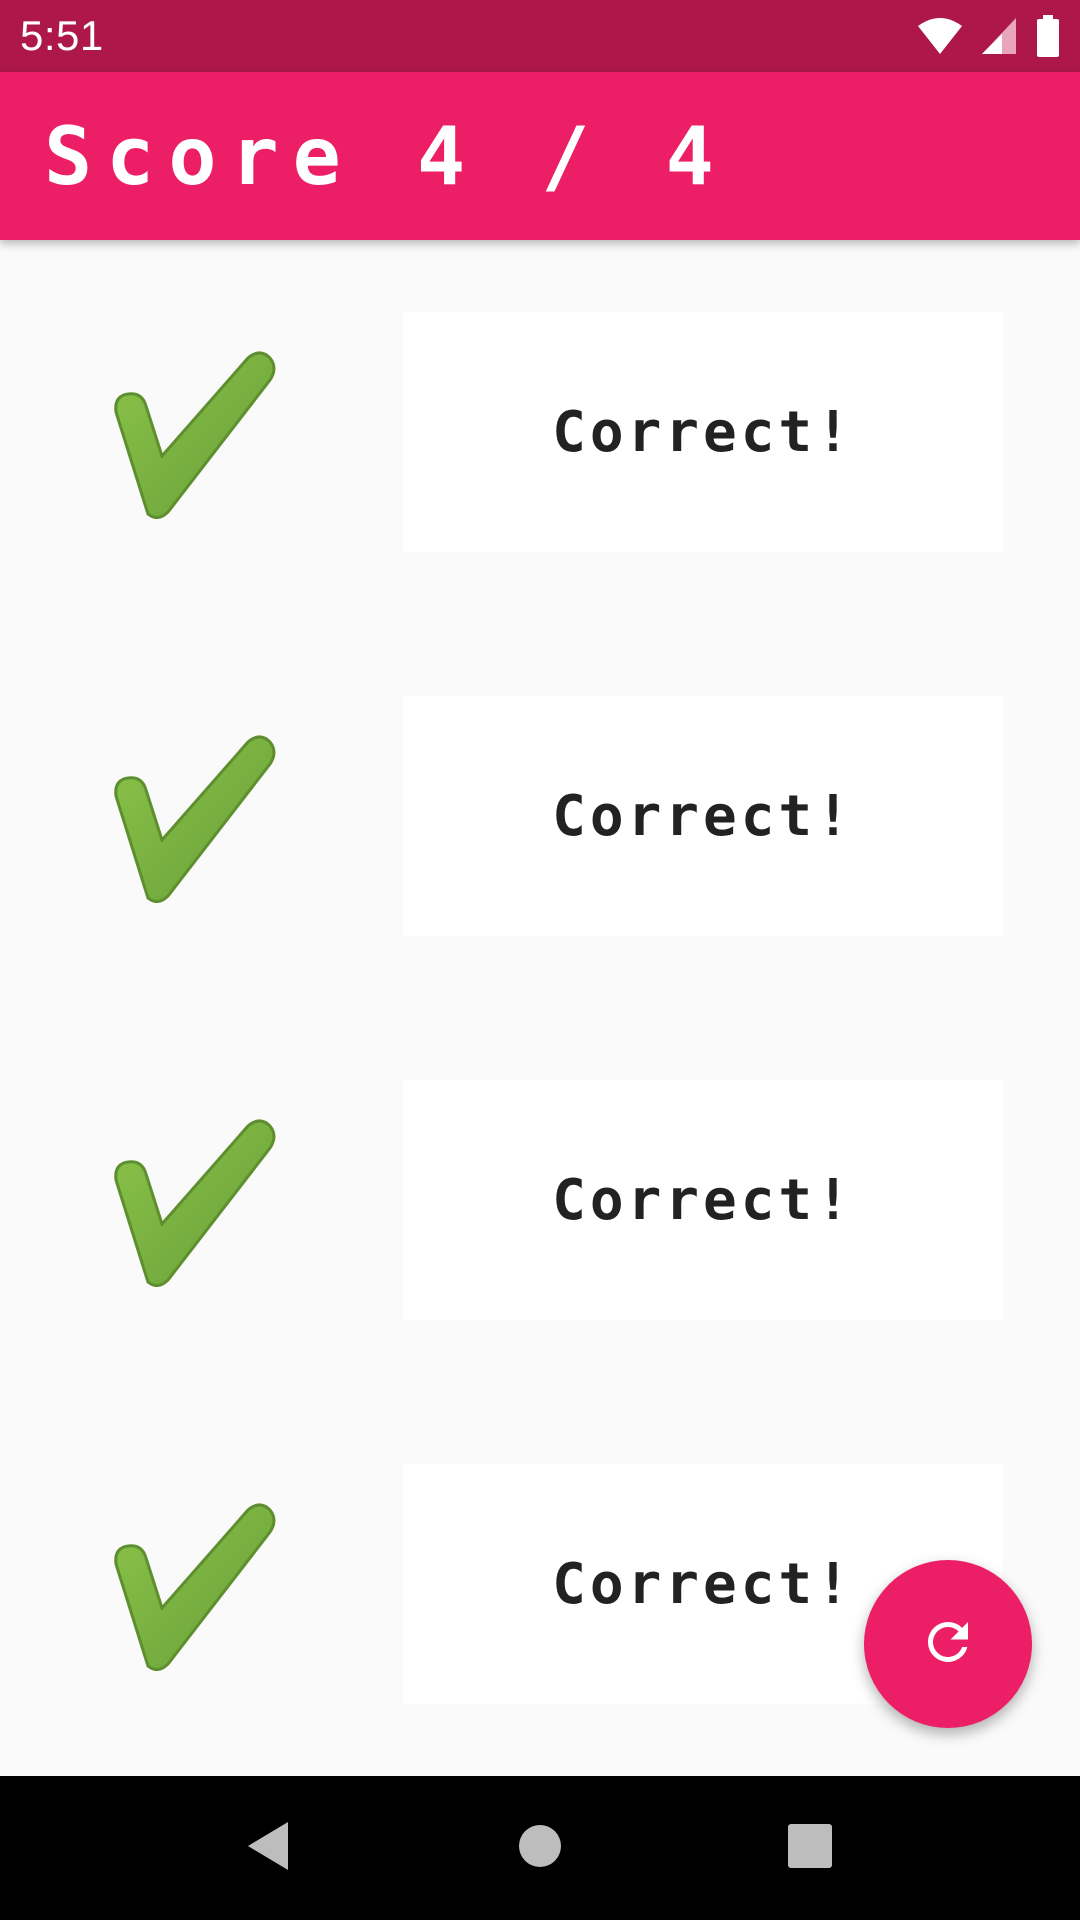 Image resolution: width=1080 pixels, height=1920 pixels. I want to click on home-icon, so click(540, 1848).